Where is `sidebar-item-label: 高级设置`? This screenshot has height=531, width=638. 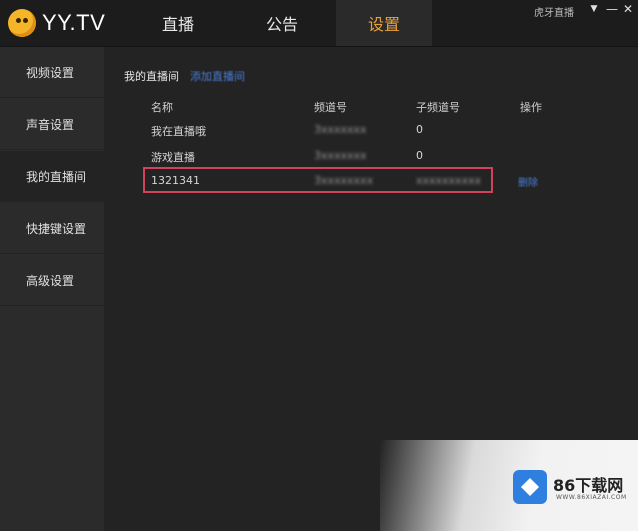
sidebar-item-label: 高级设置 is located at coordinates (50, 280).